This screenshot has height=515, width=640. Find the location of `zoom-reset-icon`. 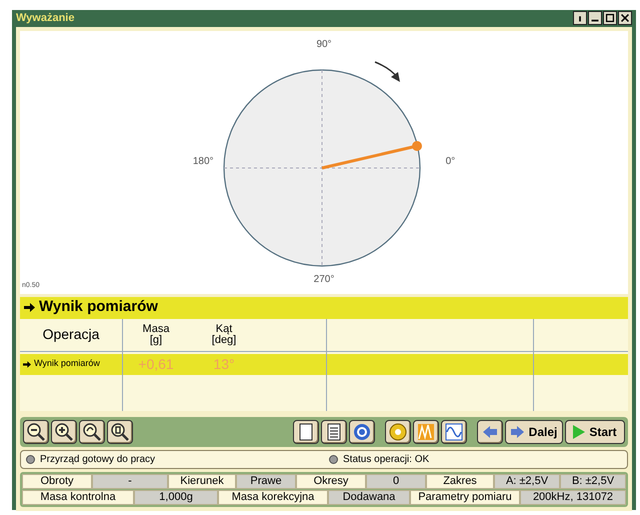

zoom-reset-icon is located at coordinates (92, 432).